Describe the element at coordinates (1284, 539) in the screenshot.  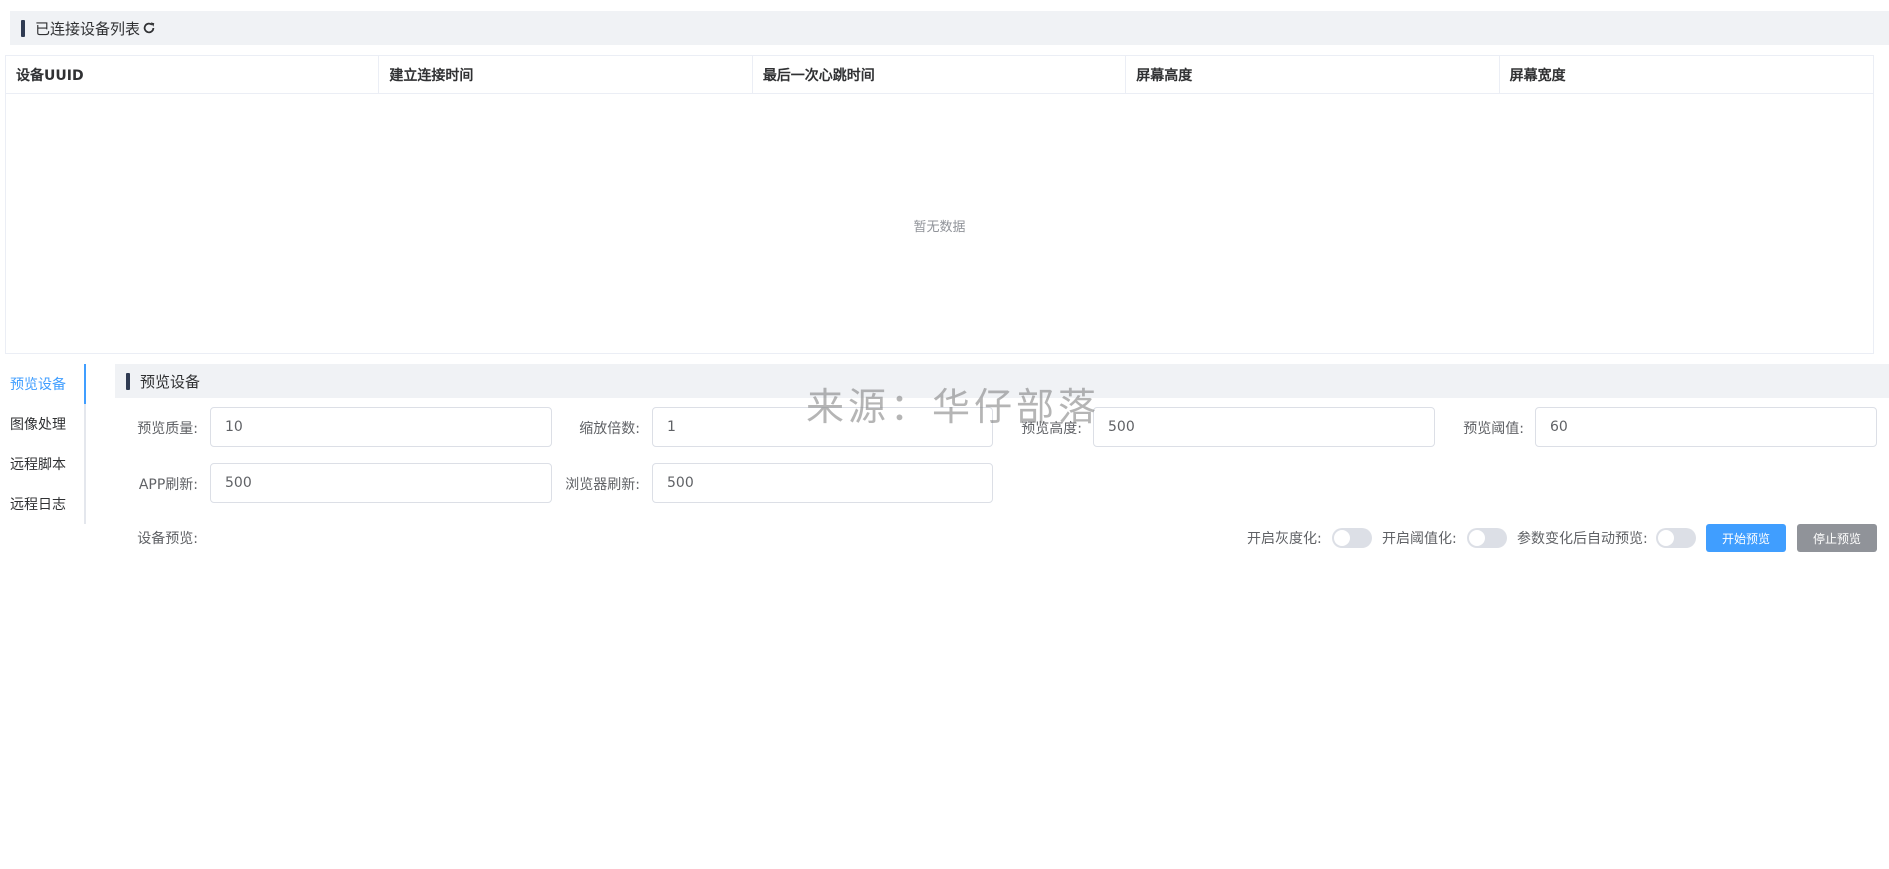
I see `grayscale-label: 开启灰度化:` at that location.